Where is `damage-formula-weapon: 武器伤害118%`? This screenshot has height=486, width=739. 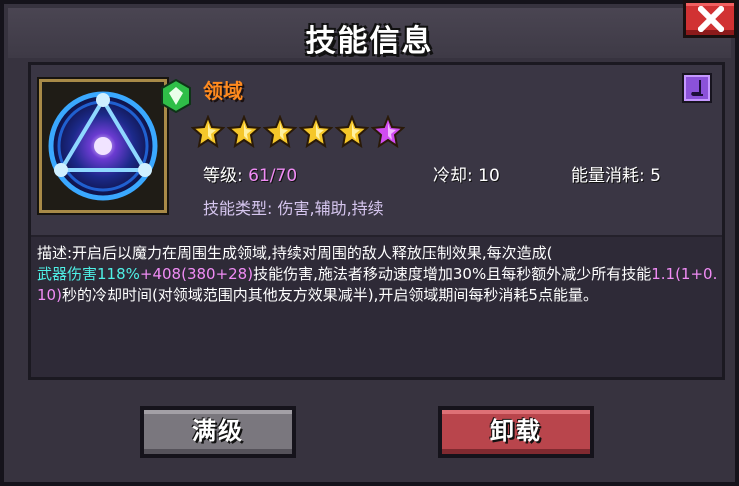
damage-formula-weapon: 武器伤害118% is located at coordinates (88, 274).